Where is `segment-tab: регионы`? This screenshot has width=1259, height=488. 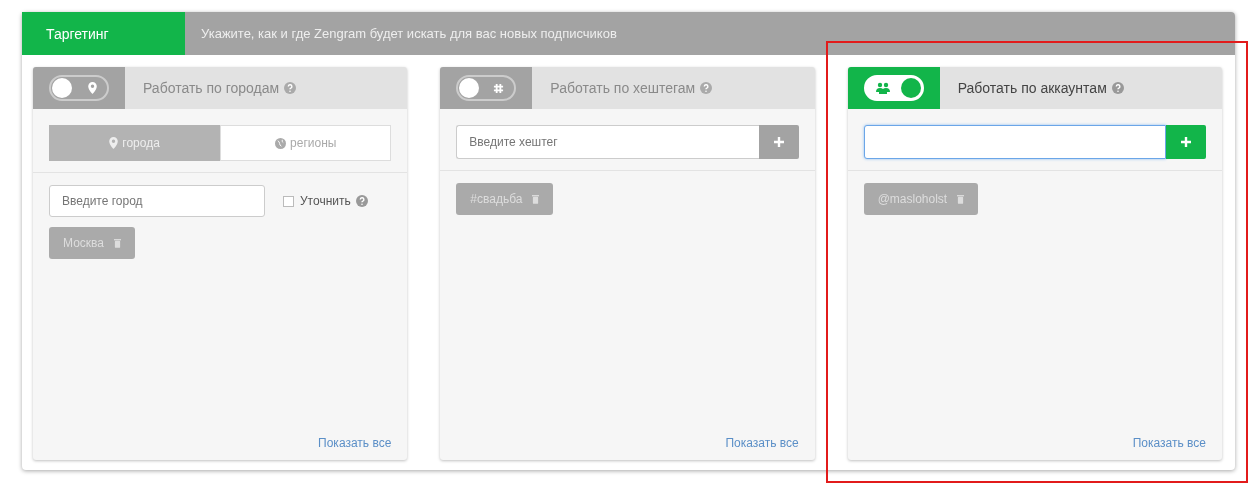
segment-tab: регионы is located at coordinates (306, 143).